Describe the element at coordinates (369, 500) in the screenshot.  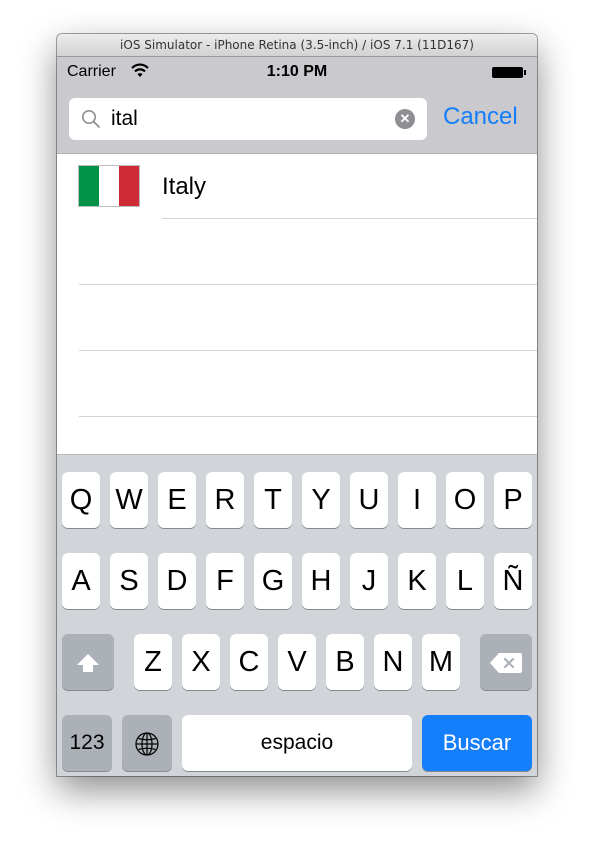
I see `key-u: U` at that location.